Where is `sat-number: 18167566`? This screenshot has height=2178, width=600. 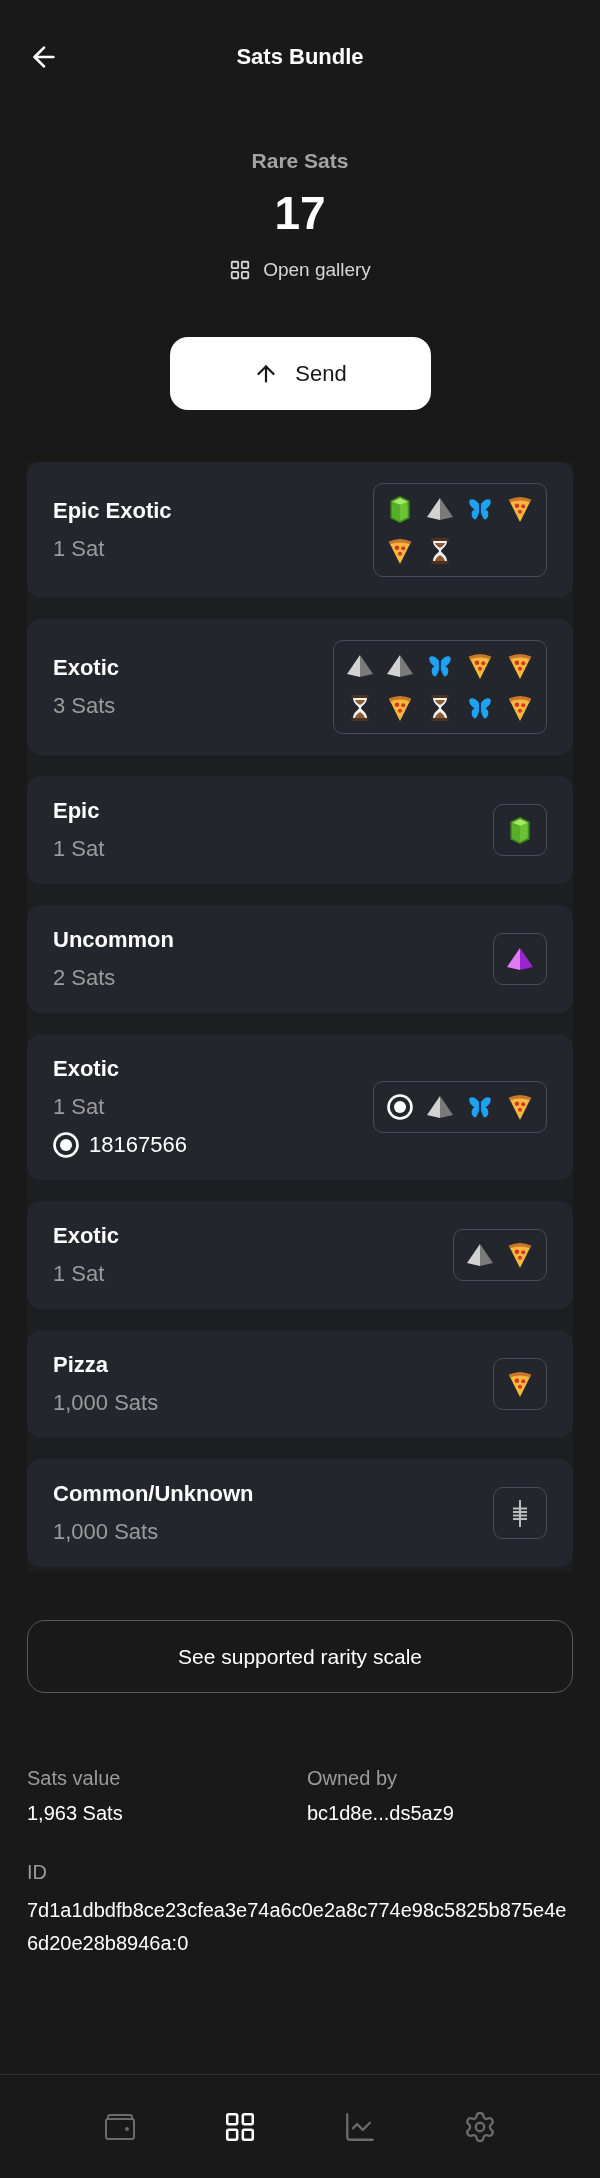
sat-number: 18167566 is located at coordinates (138, 1145).